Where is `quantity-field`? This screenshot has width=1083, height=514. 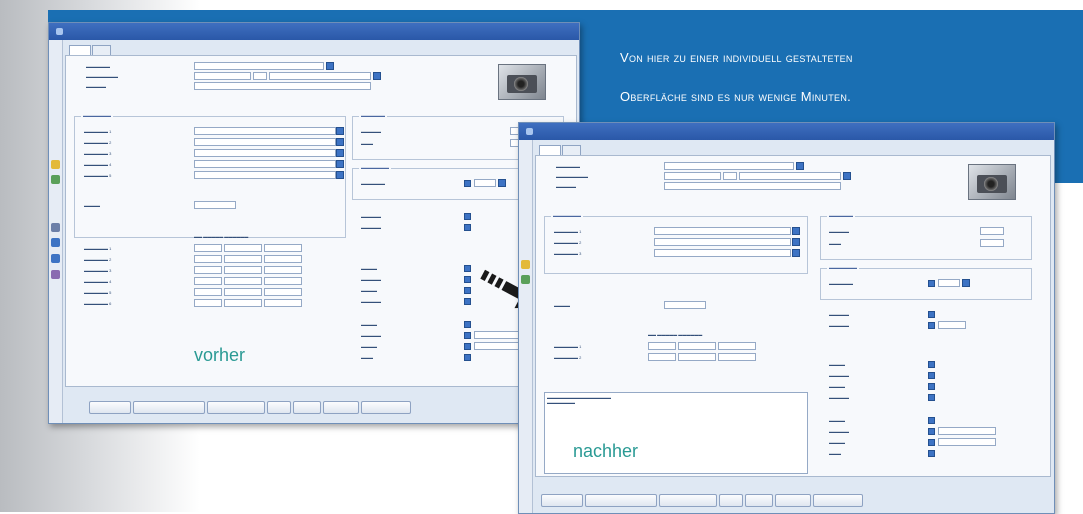
quantity-field is located at coordinates (685, 305).